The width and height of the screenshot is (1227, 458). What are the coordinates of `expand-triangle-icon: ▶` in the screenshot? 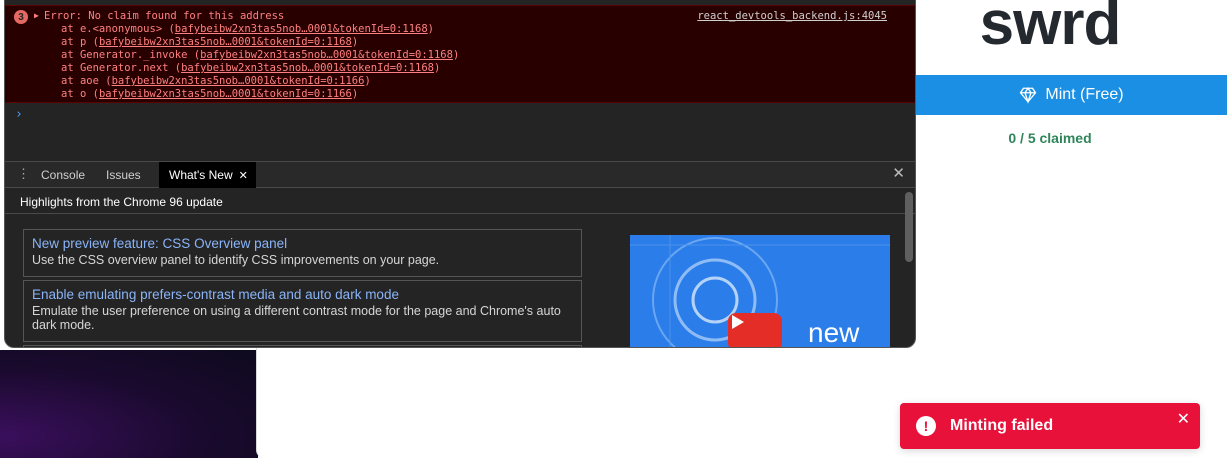 It's located at (36, 15).